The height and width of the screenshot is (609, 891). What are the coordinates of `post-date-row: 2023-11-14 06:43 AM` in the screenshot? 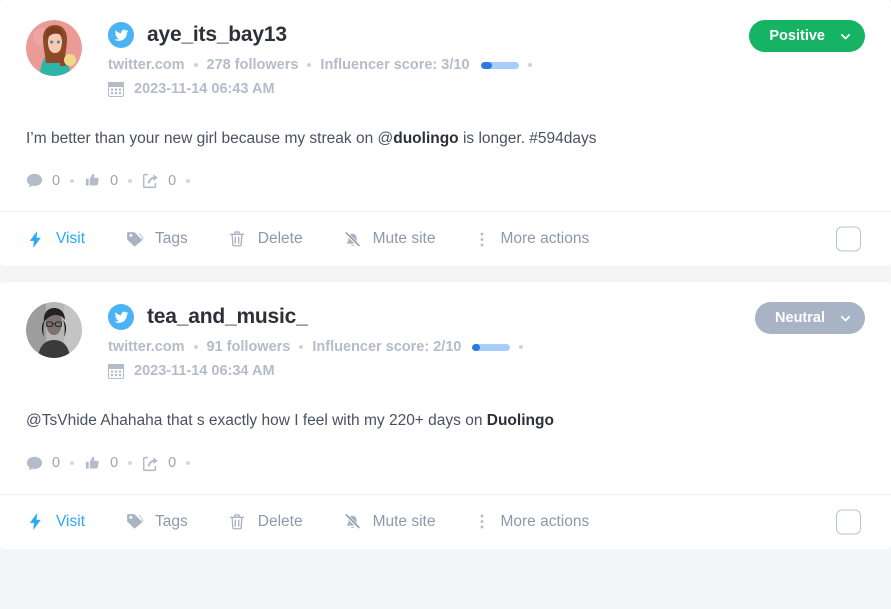 It's located at (486, 89).